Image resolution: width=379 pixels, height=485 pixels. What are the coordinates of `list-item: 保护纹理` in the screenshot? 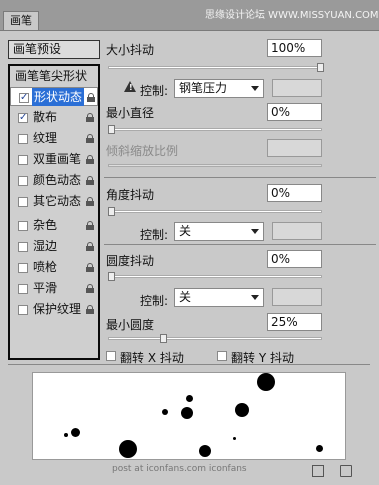 It's located at (54, 310).